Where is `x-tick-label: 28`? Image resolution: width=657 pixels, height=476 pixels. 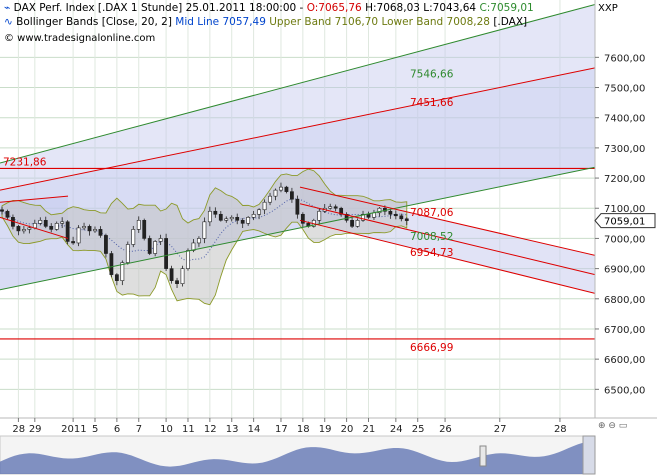 x-tick-label: 28 is located at coordinates (560, 429).